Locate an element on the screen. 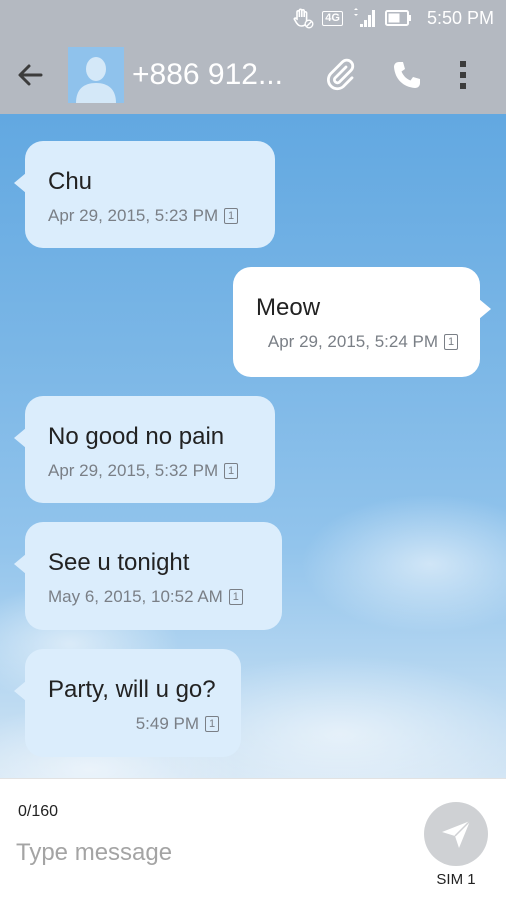 Image resolution: width=506 pixels, height=900 pixels. message-text: No good no pain is located at coordinates (136, 436).